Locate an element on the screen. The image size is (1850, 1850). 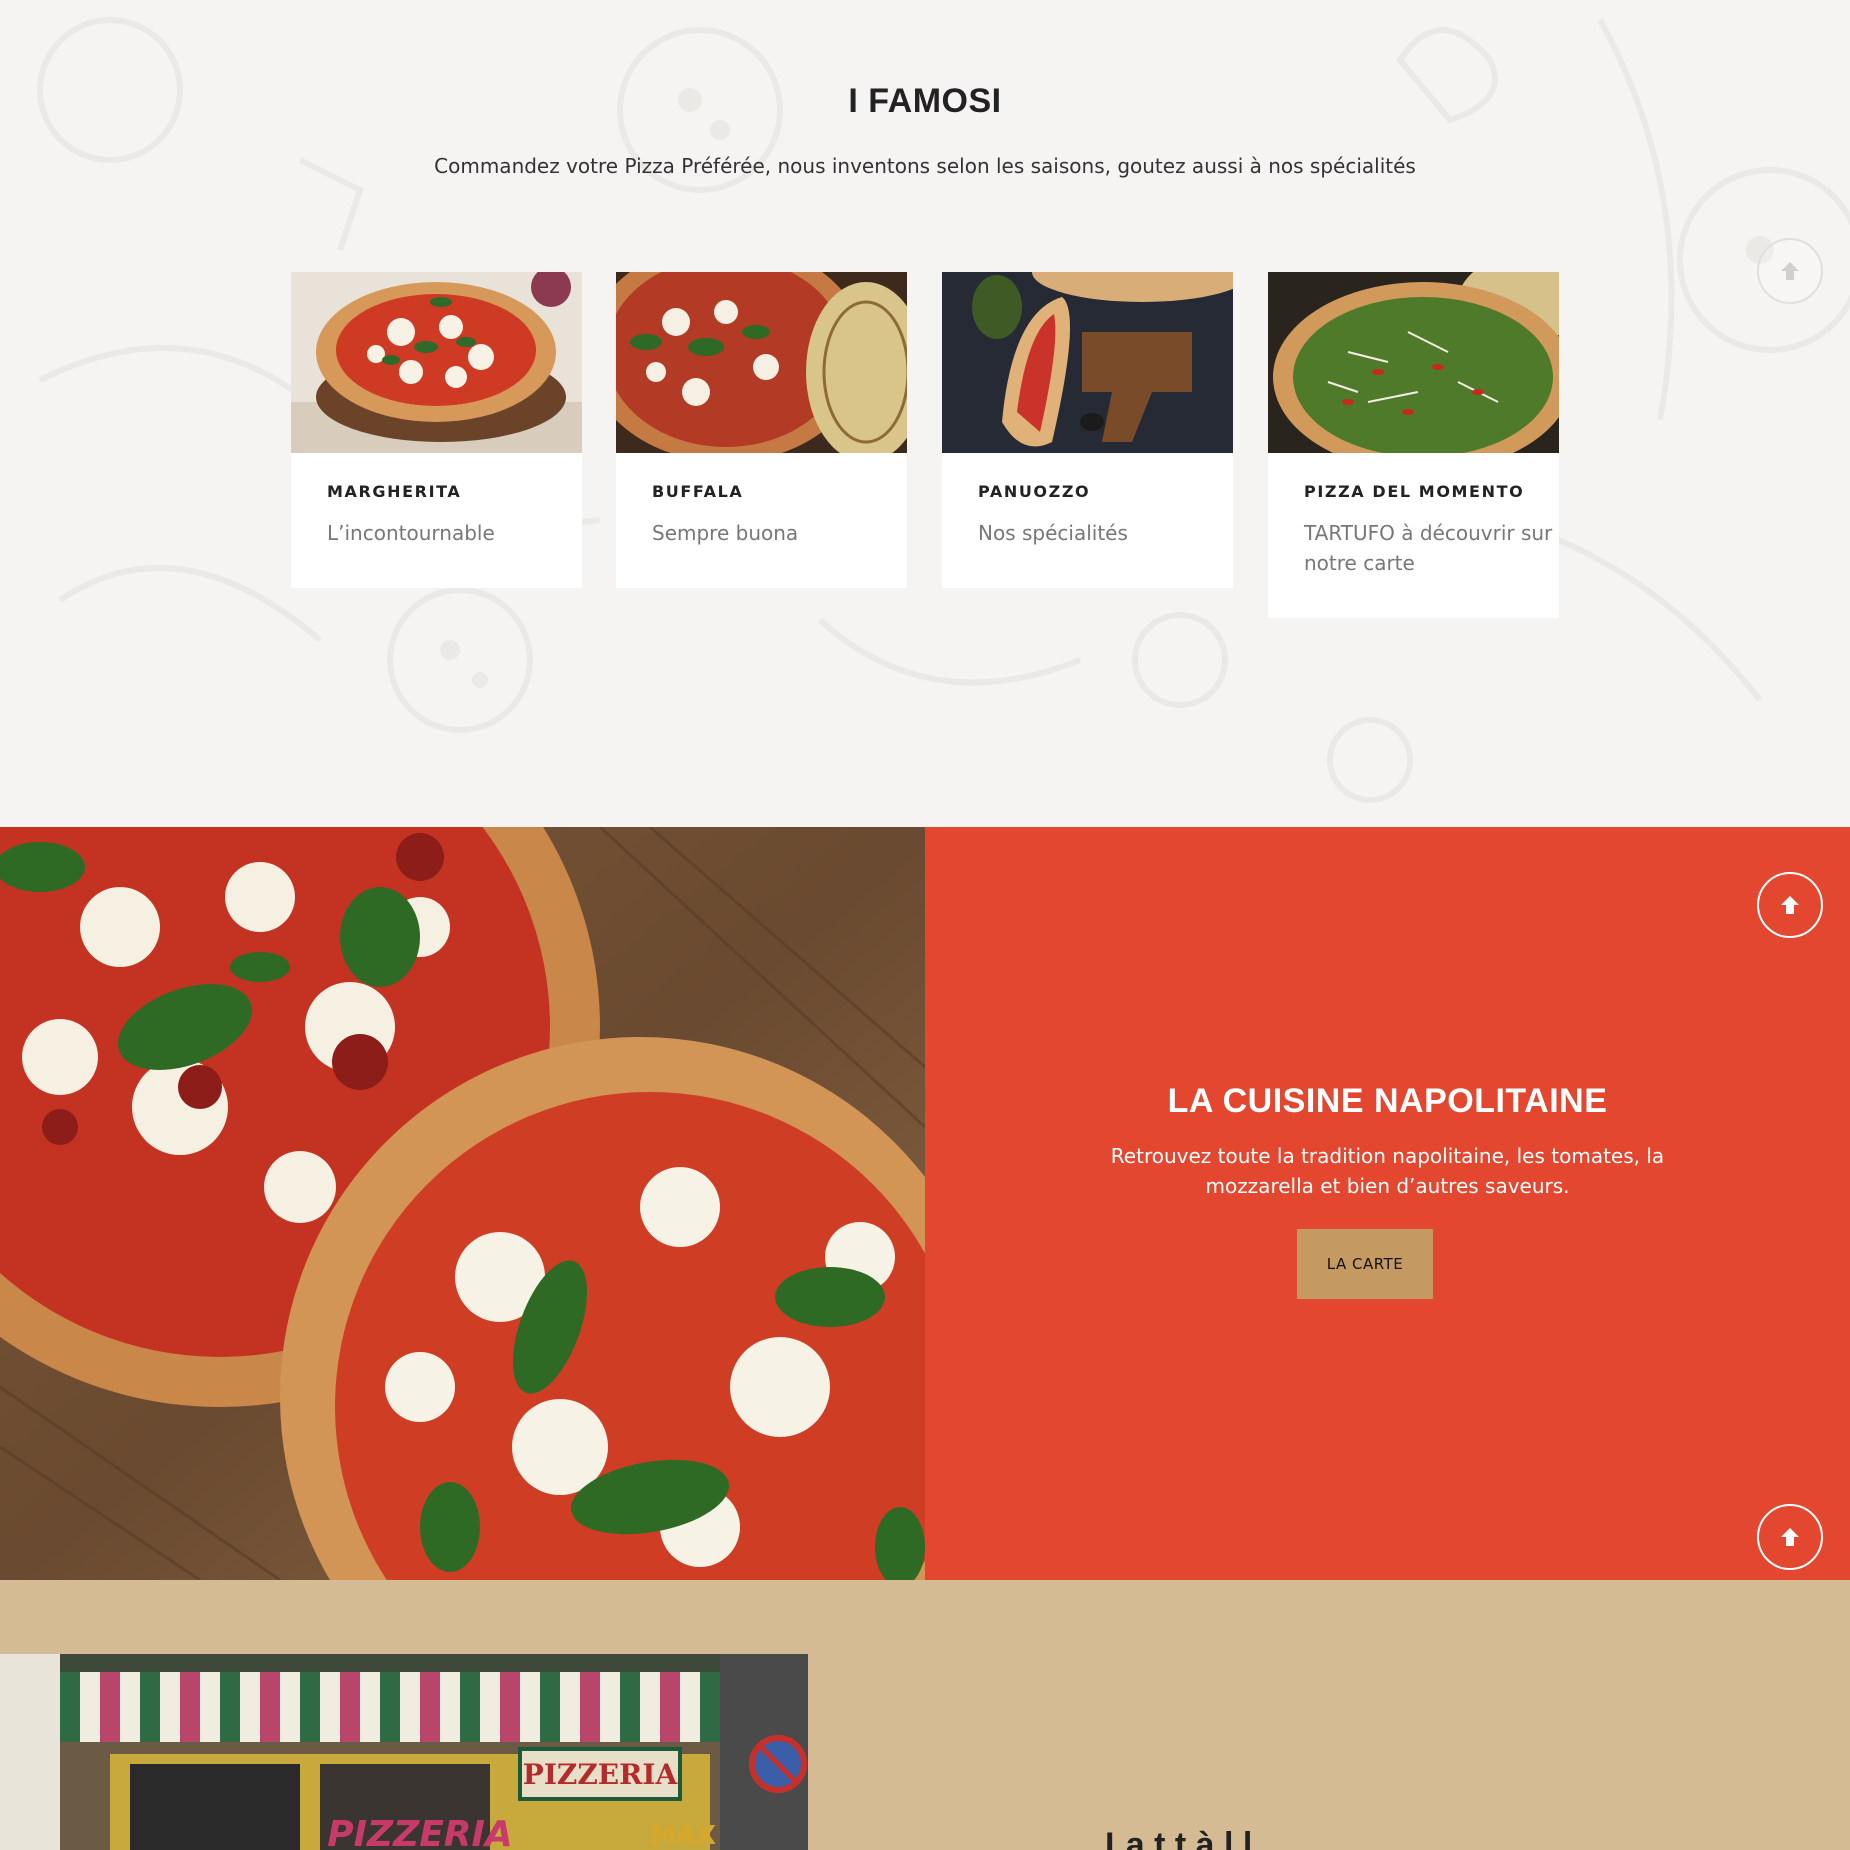
pizzeria-sign-text: PIZZERIA is located at coordinates (601, 1774).